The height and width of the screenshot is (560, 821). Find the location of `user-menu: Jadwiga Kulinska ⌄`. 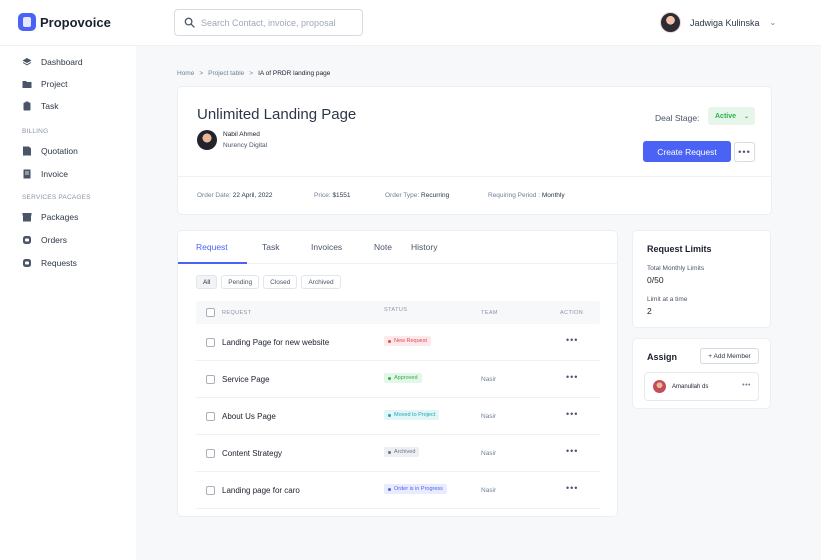

user-menu: Jadwiga Kulinska ⌄ is located at coordinates (718, 22).